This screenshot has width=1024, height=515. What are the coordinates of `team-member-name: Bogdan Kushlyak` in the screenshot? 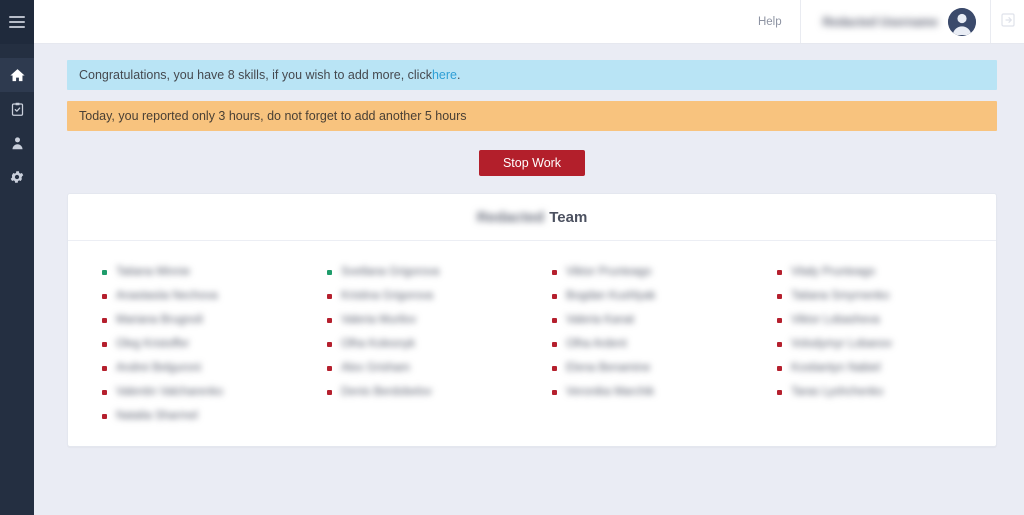 It's located at (611, 296).